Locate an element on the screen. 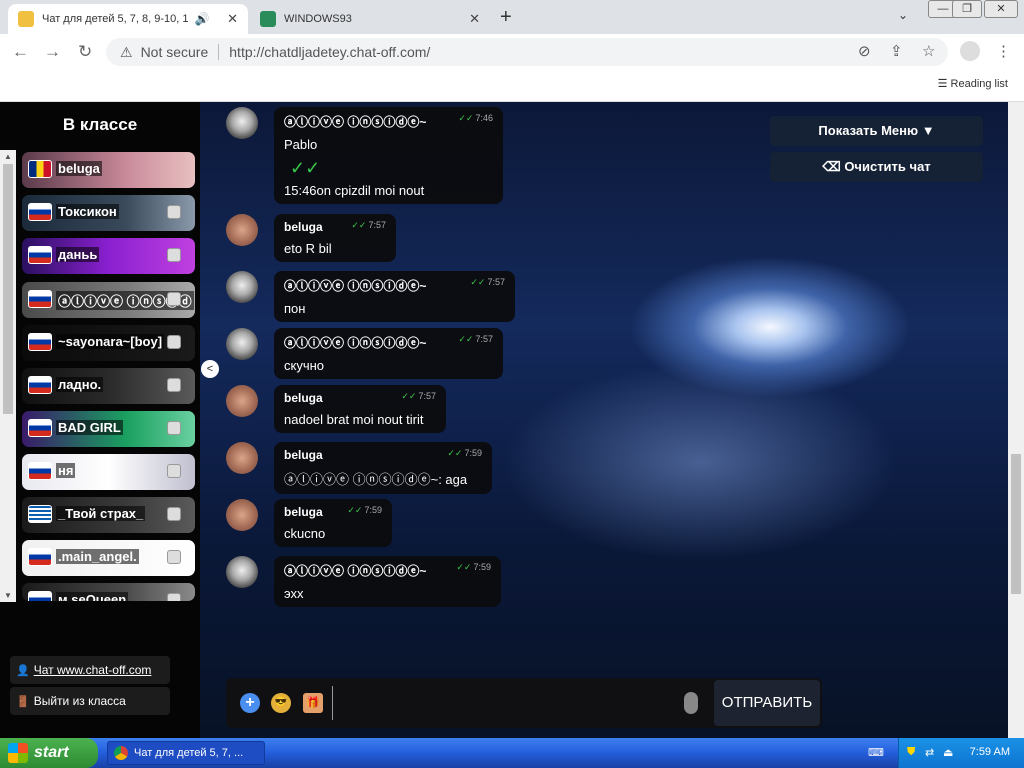 Image resolution: width=1024 pixels, height=768 pixels. user-item: .main_angel. is located at coordinates (108, 558).